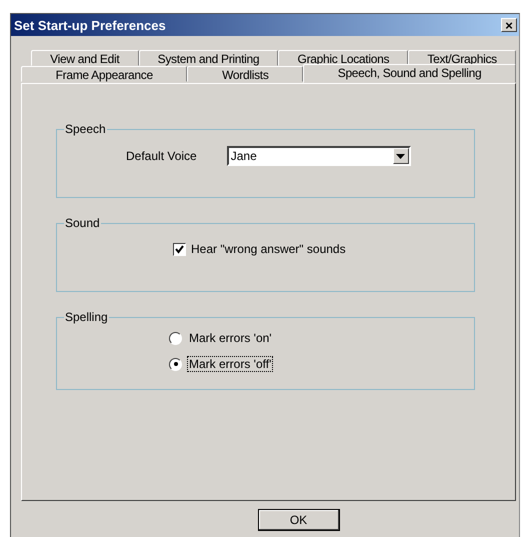  Describe the element at coordinates (230, 364) in the screenshot. I see `radio-label: Mark errors 'off'` at that location.